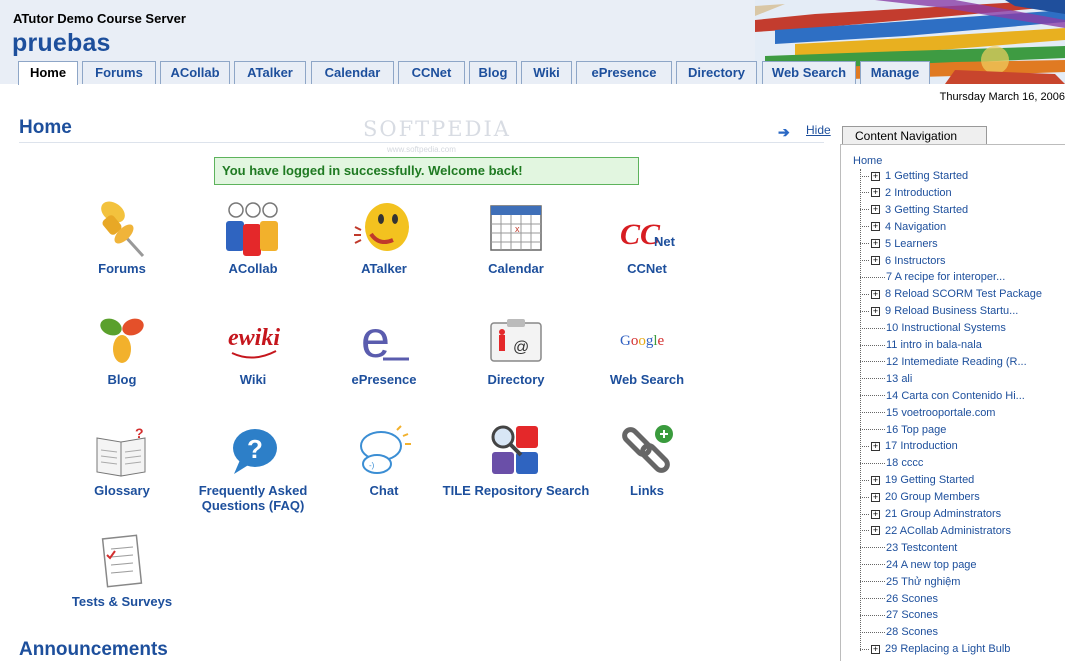 This screenshot has height=661, width=1065. Describe the element at coordinates (899, 632) in the screenshot. I see `nav-tree-item: 28 Scones` at that location.